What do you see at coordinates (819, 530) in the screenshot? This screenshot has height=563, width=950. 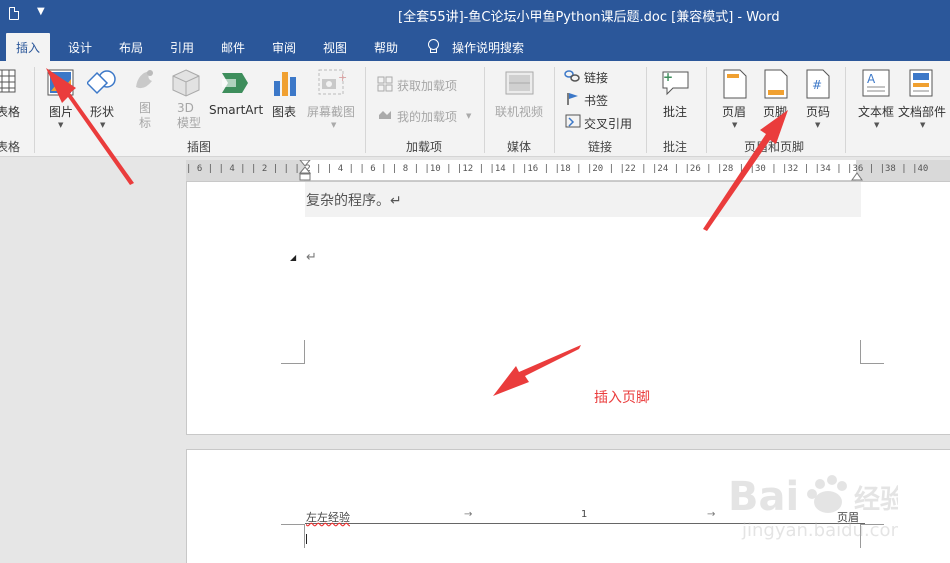 I see `svg-text: jingyan.baidu.com` at bounding box center [819, 530].